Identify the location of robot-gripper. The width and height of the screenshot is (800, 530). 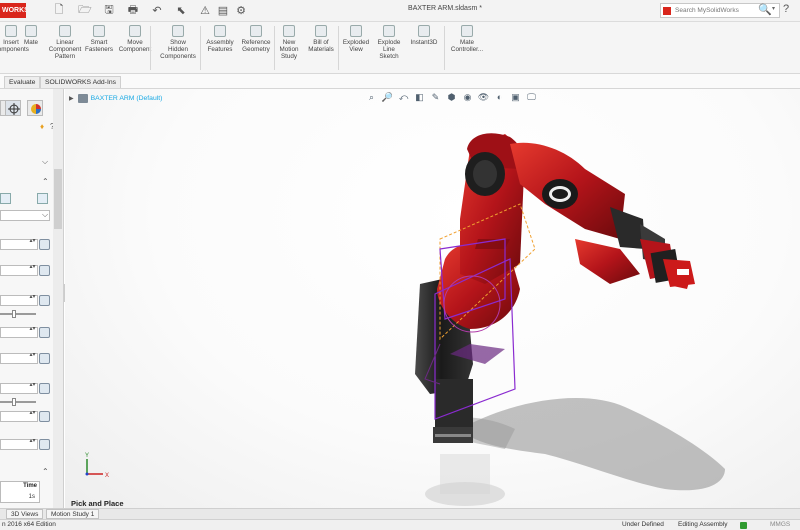
(667, 264).